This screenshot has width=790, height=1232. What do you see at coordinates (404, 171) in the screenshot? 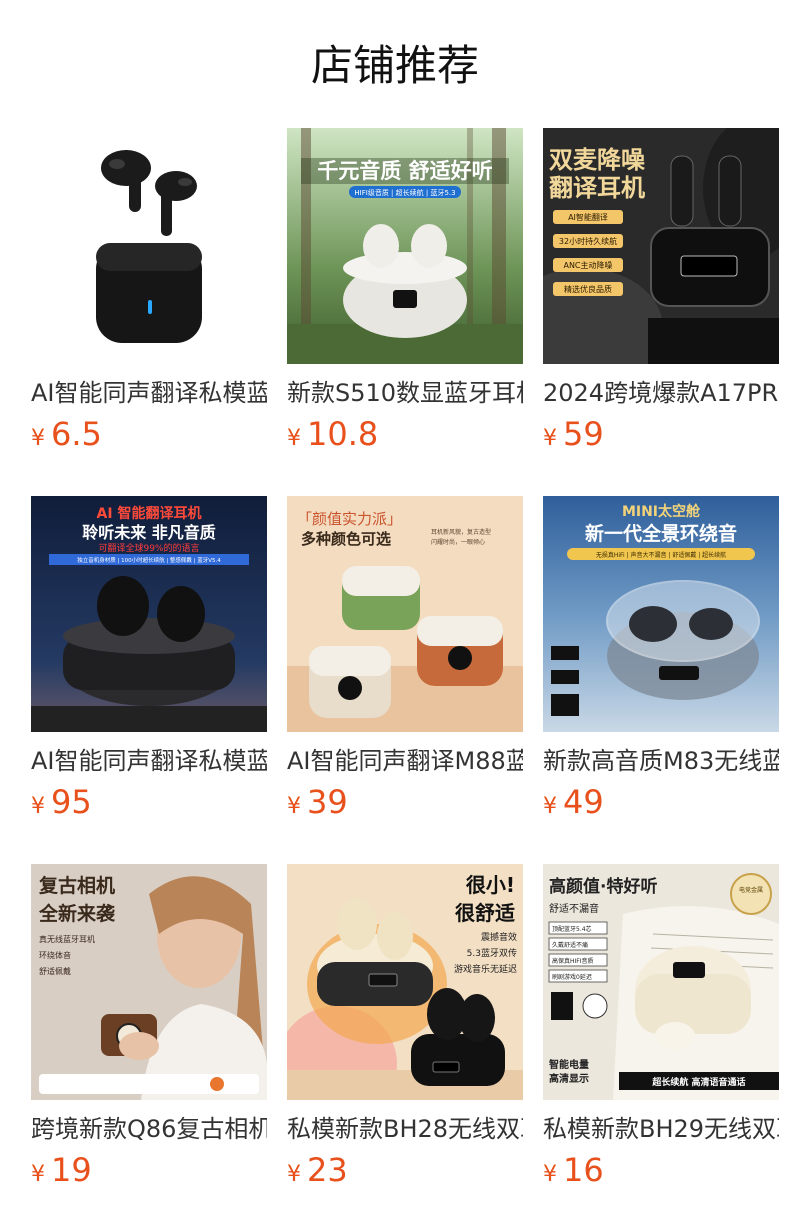
I see `overlay-headline: 千元音质 舒适好听` at bounding box center [404, 171].